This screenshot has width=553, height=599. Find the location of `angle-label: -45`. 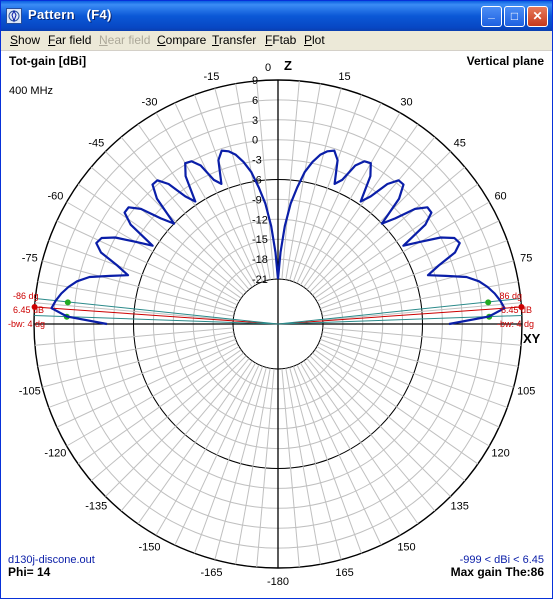

angle-label: -45 is located at coordinates (96, 143).